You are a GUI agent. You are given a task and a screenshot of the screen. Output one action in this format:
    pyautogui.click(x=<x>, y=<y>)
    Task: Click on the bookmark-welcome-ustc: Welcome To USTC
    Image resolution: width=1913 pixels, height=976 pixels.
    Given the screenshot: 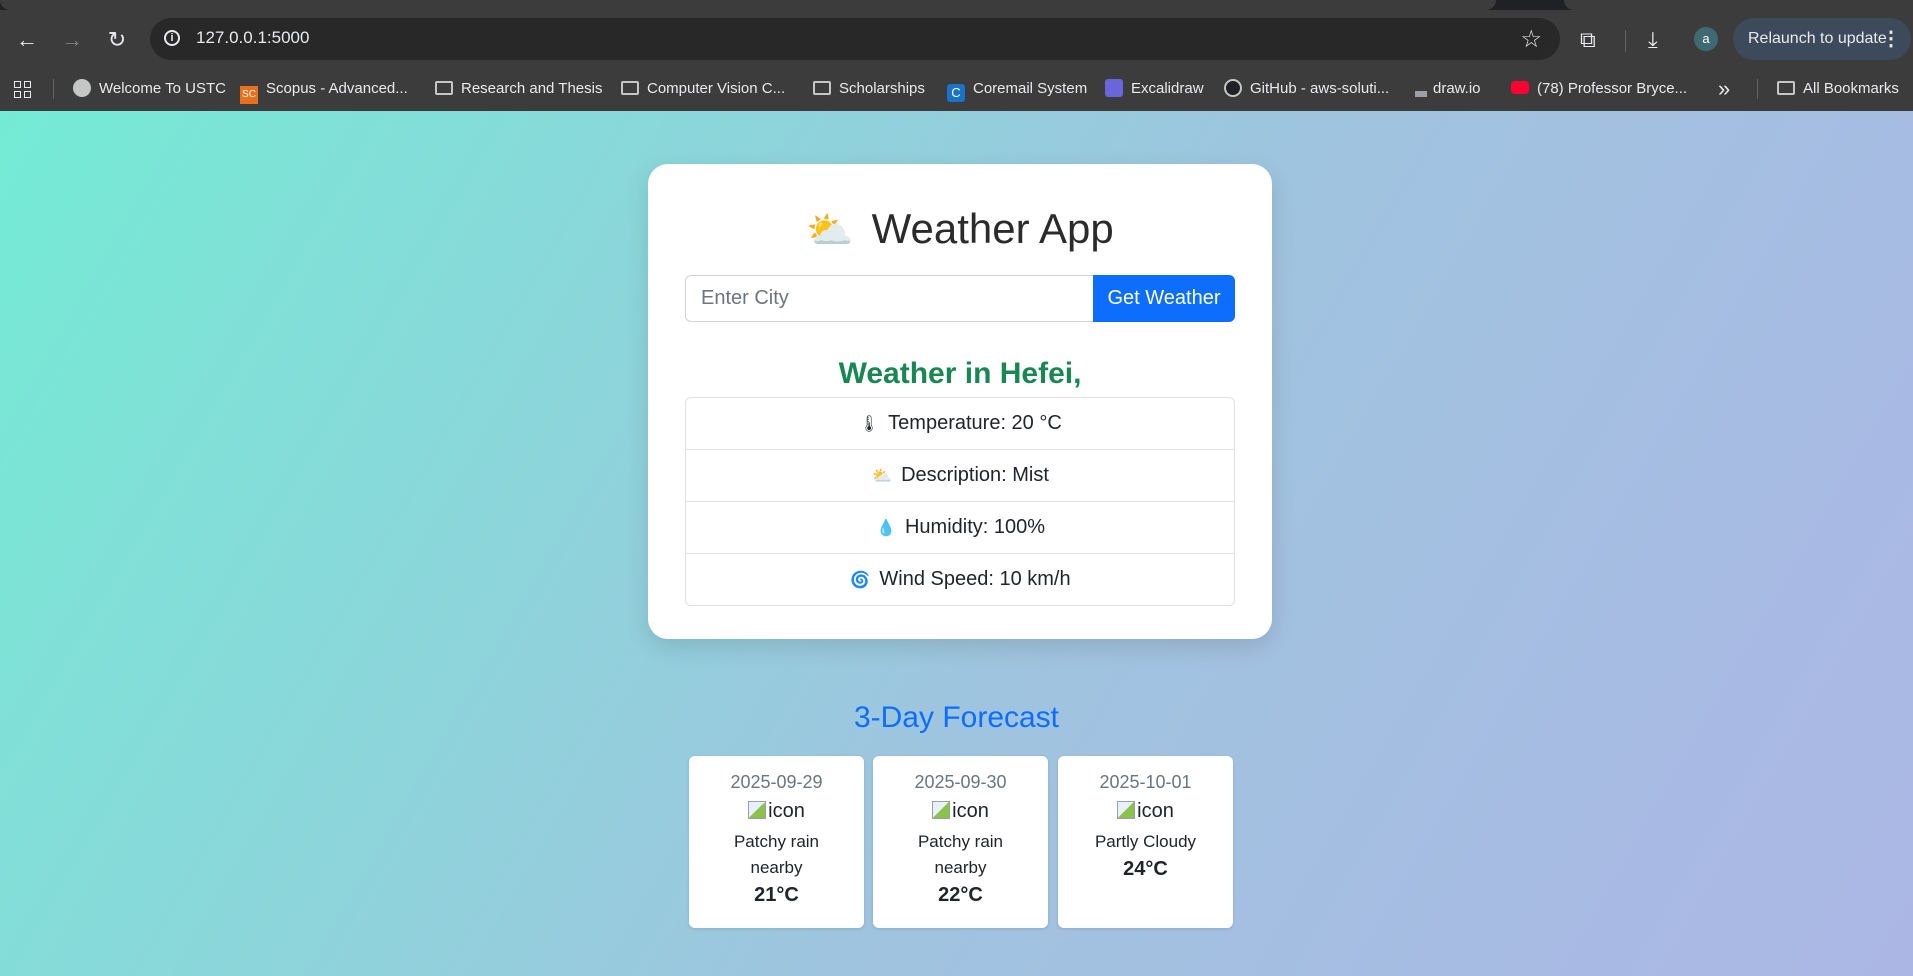 What is the action you would take?
    pyautogui.click(x=149, y=89)
    